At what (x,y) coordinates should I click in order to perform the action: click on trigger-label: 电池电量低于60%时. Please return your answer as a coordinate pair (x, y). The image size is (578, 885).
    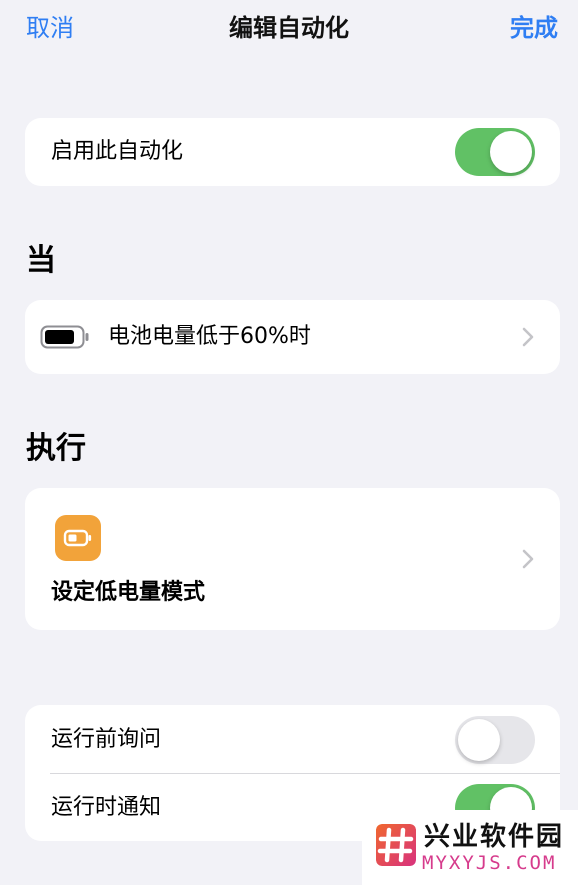
    Looking at the image, I should click on (209, 336).